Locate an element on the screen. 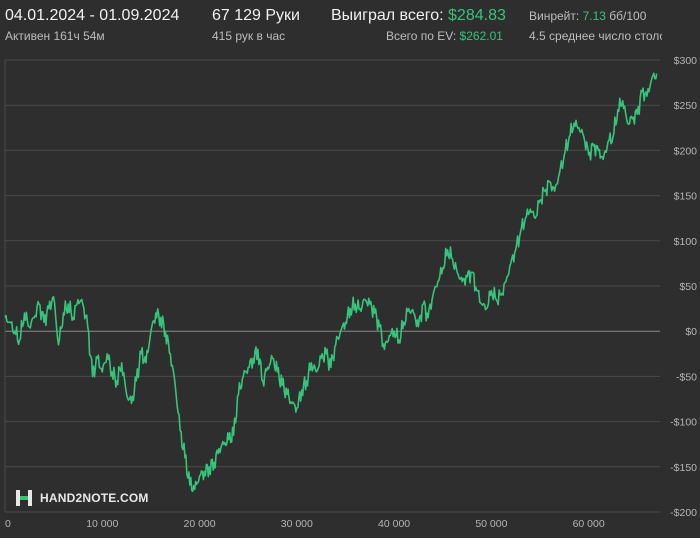  ev-total: Всего по EV: $262.01 is located at coordinates (444, 36).